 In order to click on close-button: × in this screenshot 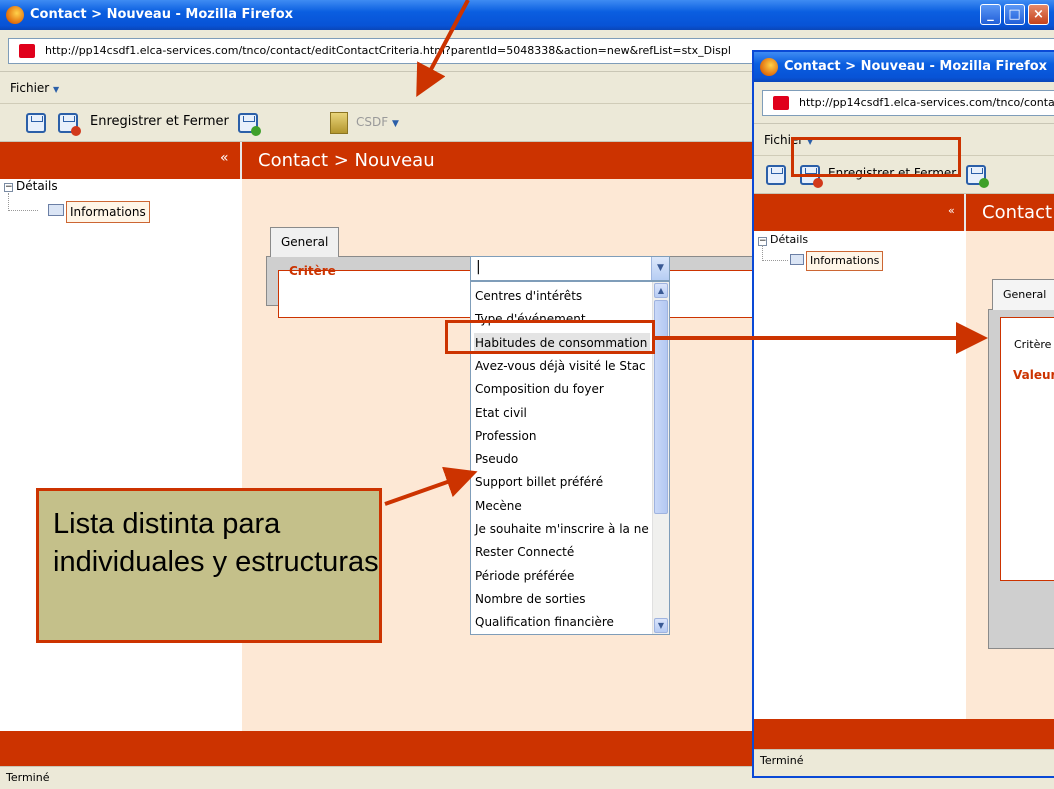, I will do `click(1038, 14)`.